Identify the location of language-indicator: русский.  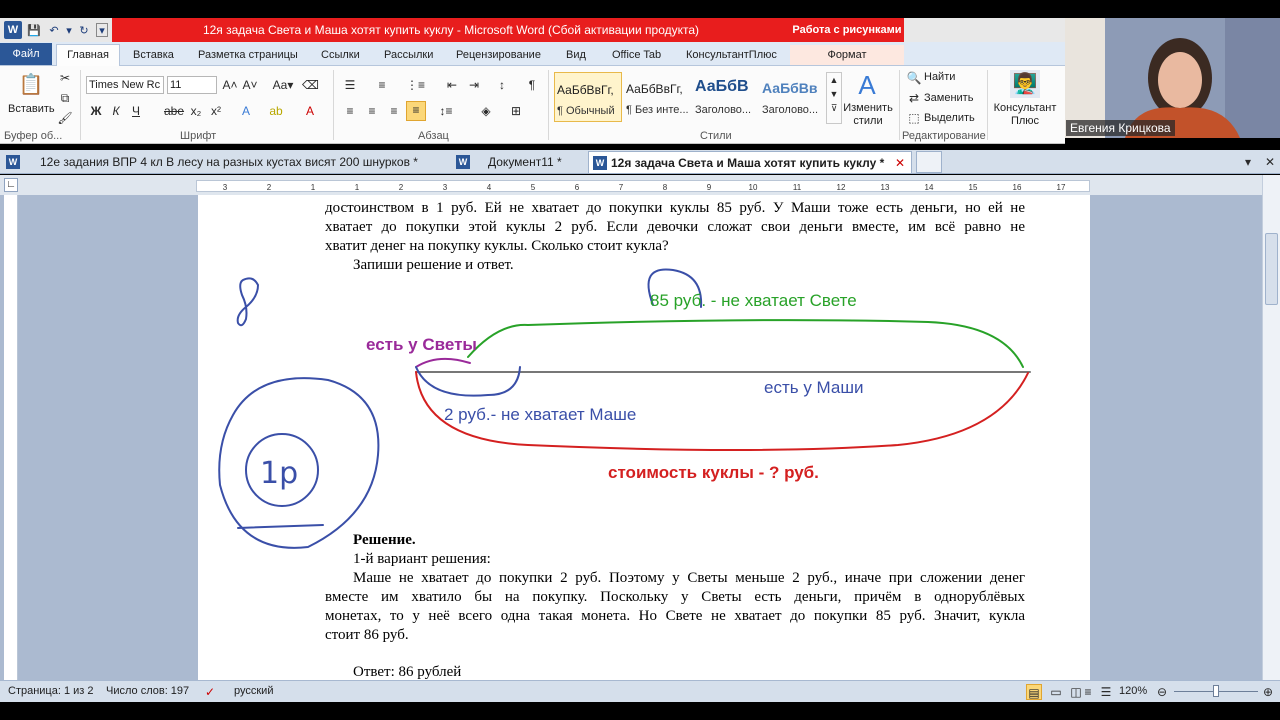
(253, 691).